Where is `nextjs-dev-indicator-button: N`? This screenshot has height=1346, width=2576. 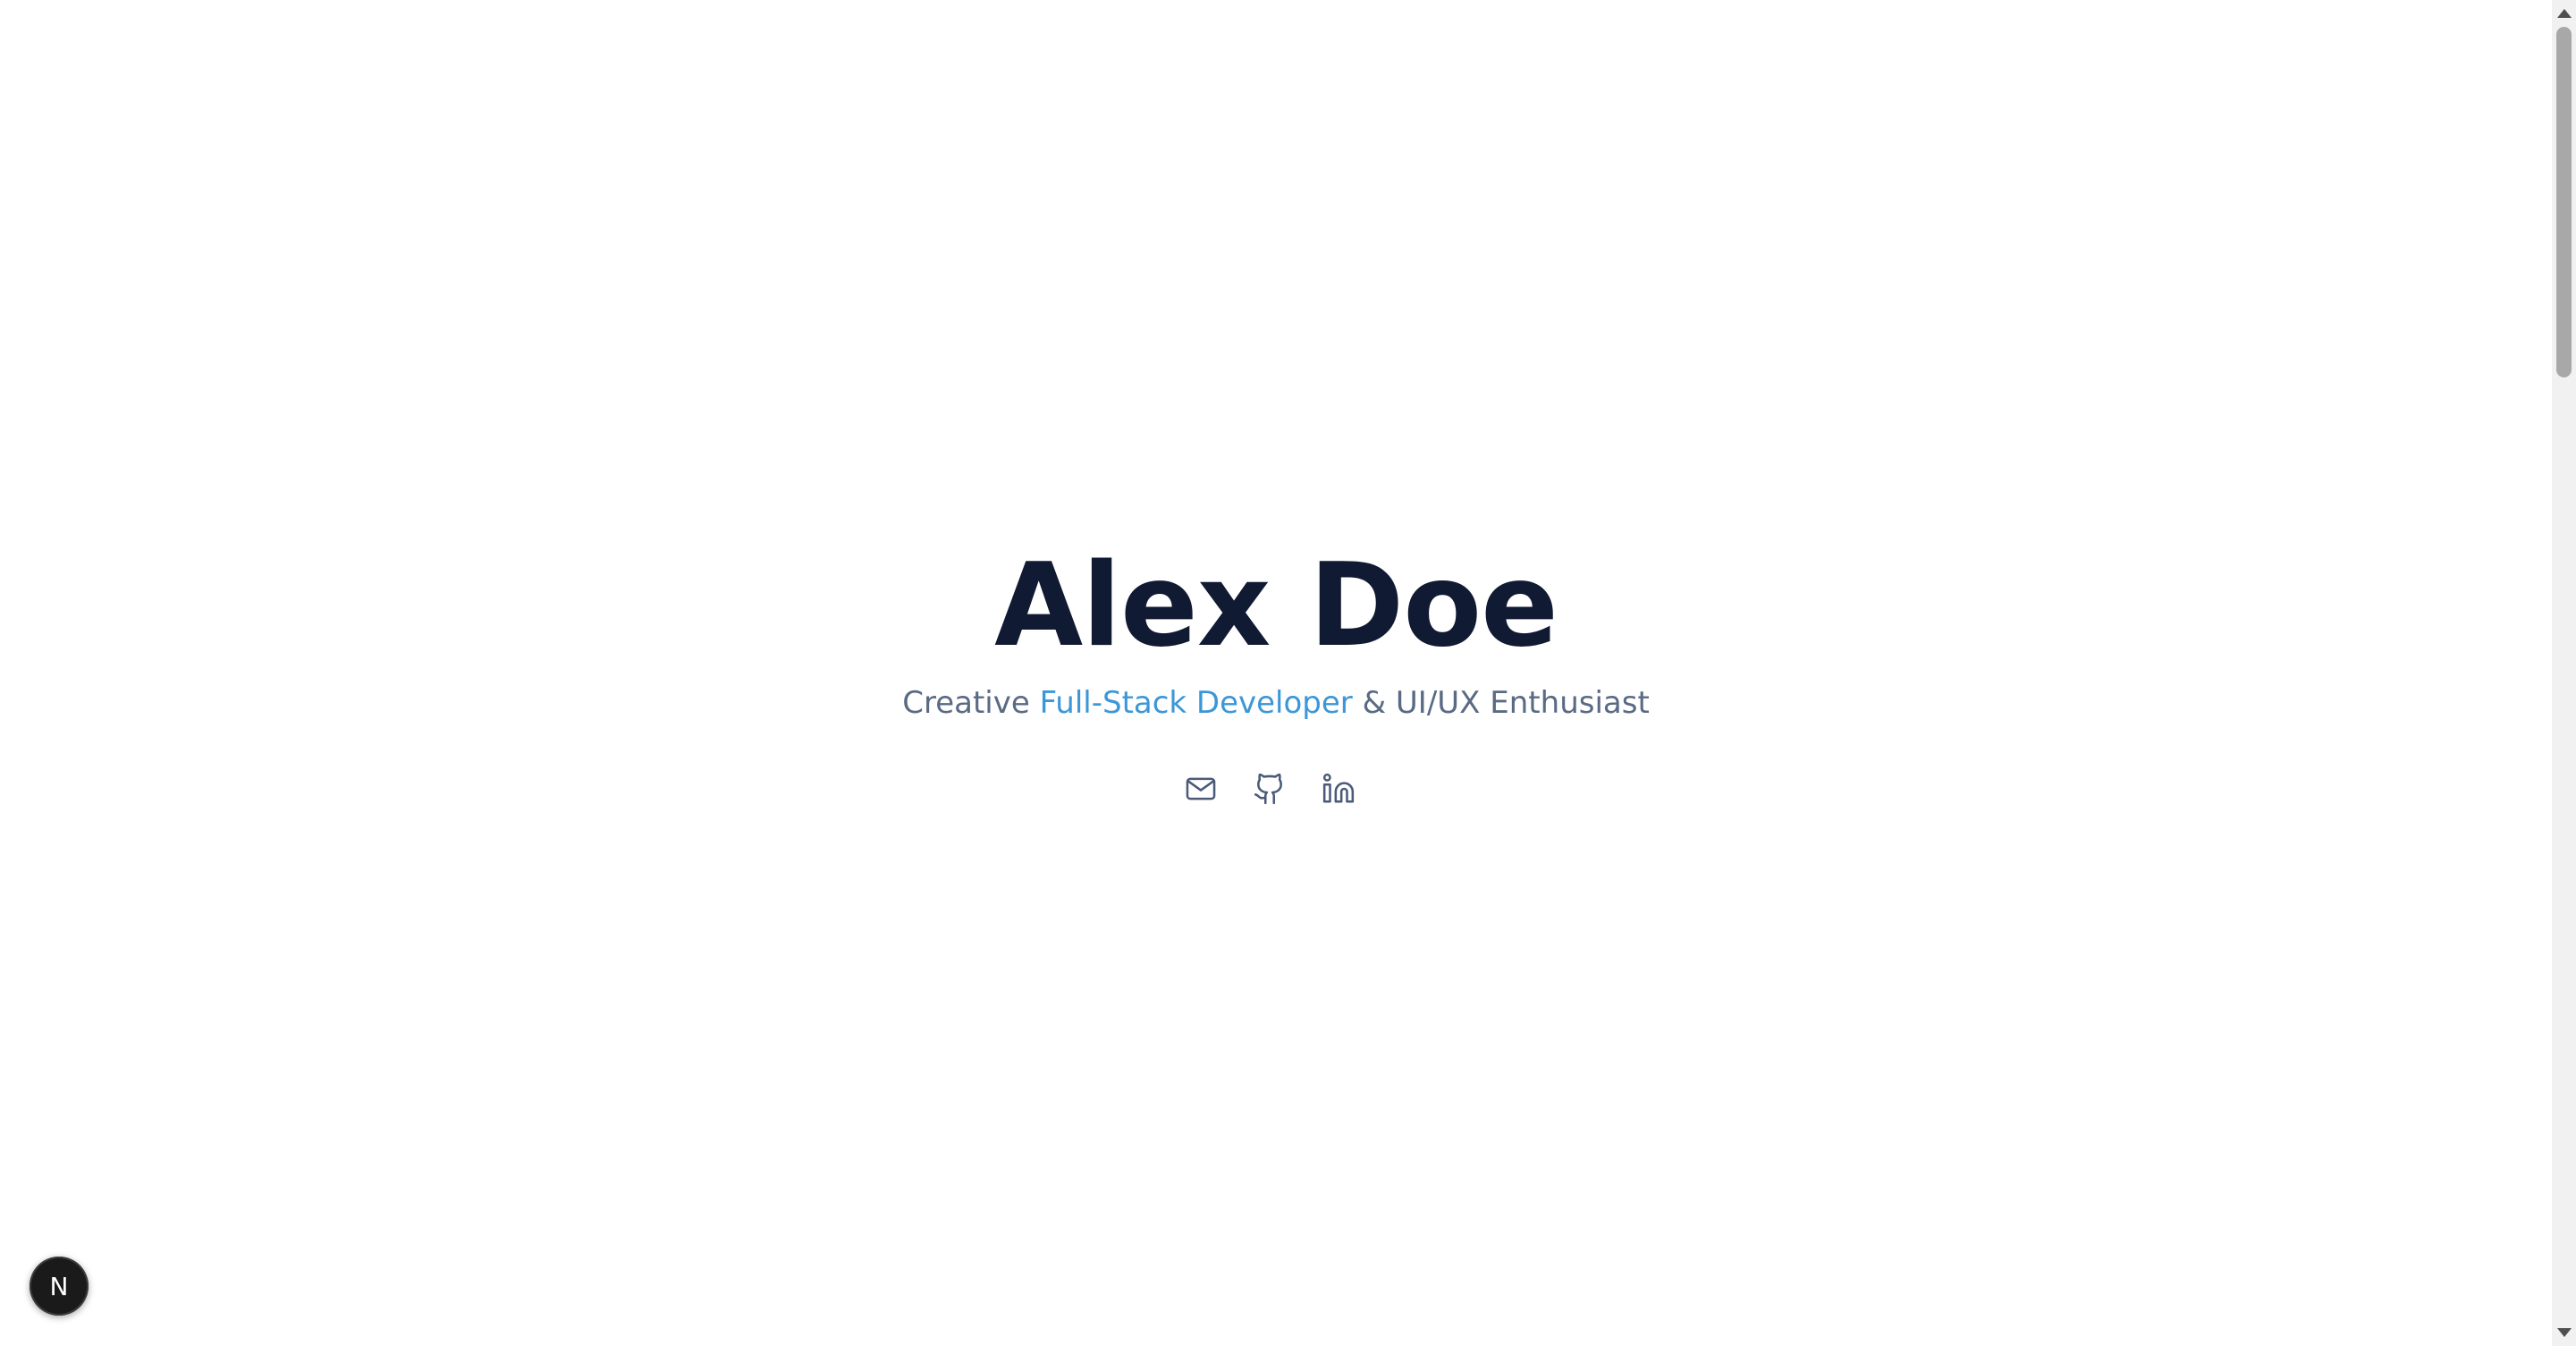
nextjs-dev-indicator-button: N is located at coordinates (59, 1286).